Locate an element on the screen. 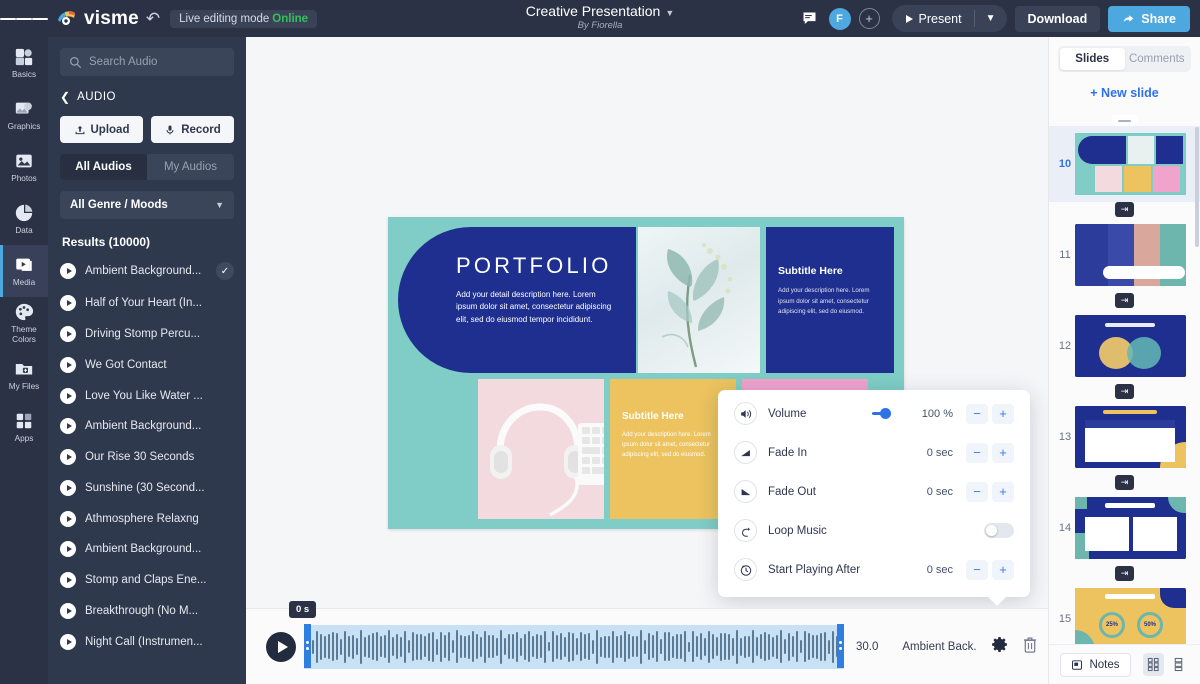  slide-thumbnail-13: 13 is located at coordinates (1124, 437).